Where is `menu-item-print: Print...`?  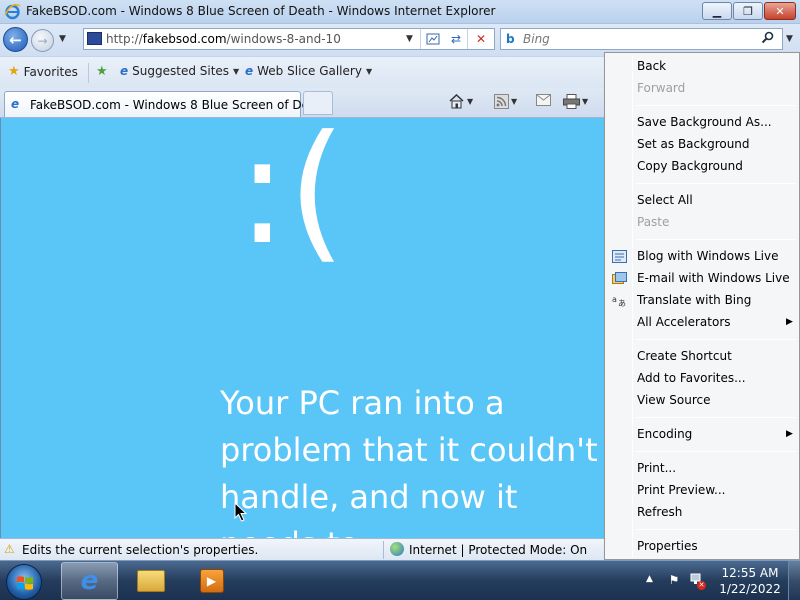 menu-item-print: Print... is located at coordinates (656, 468).